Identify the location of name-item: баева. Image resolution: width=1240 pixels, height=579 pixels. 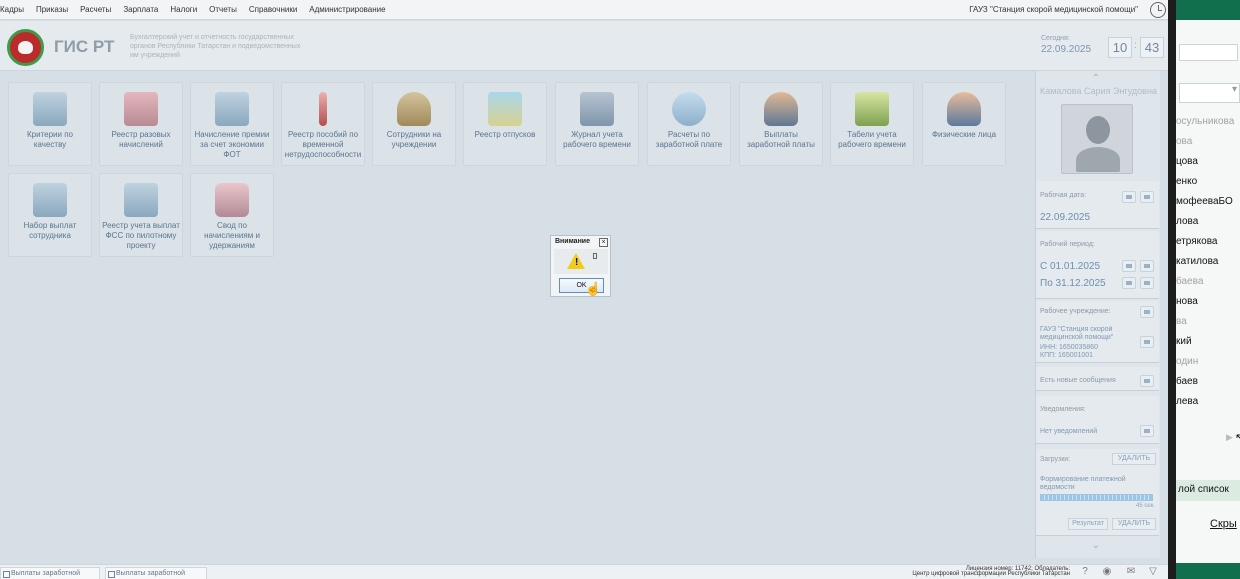
(1189, 281).